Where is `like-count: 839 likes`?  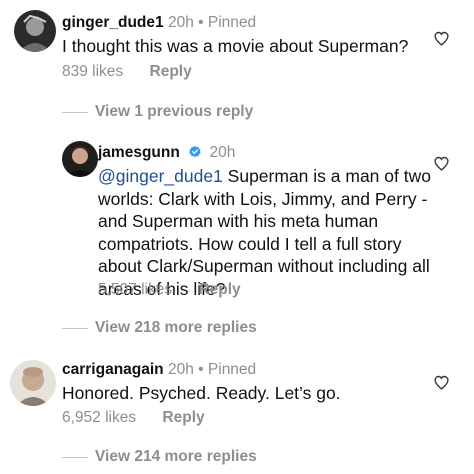
like-count: 839 likes is located at coordinates (92, 71).